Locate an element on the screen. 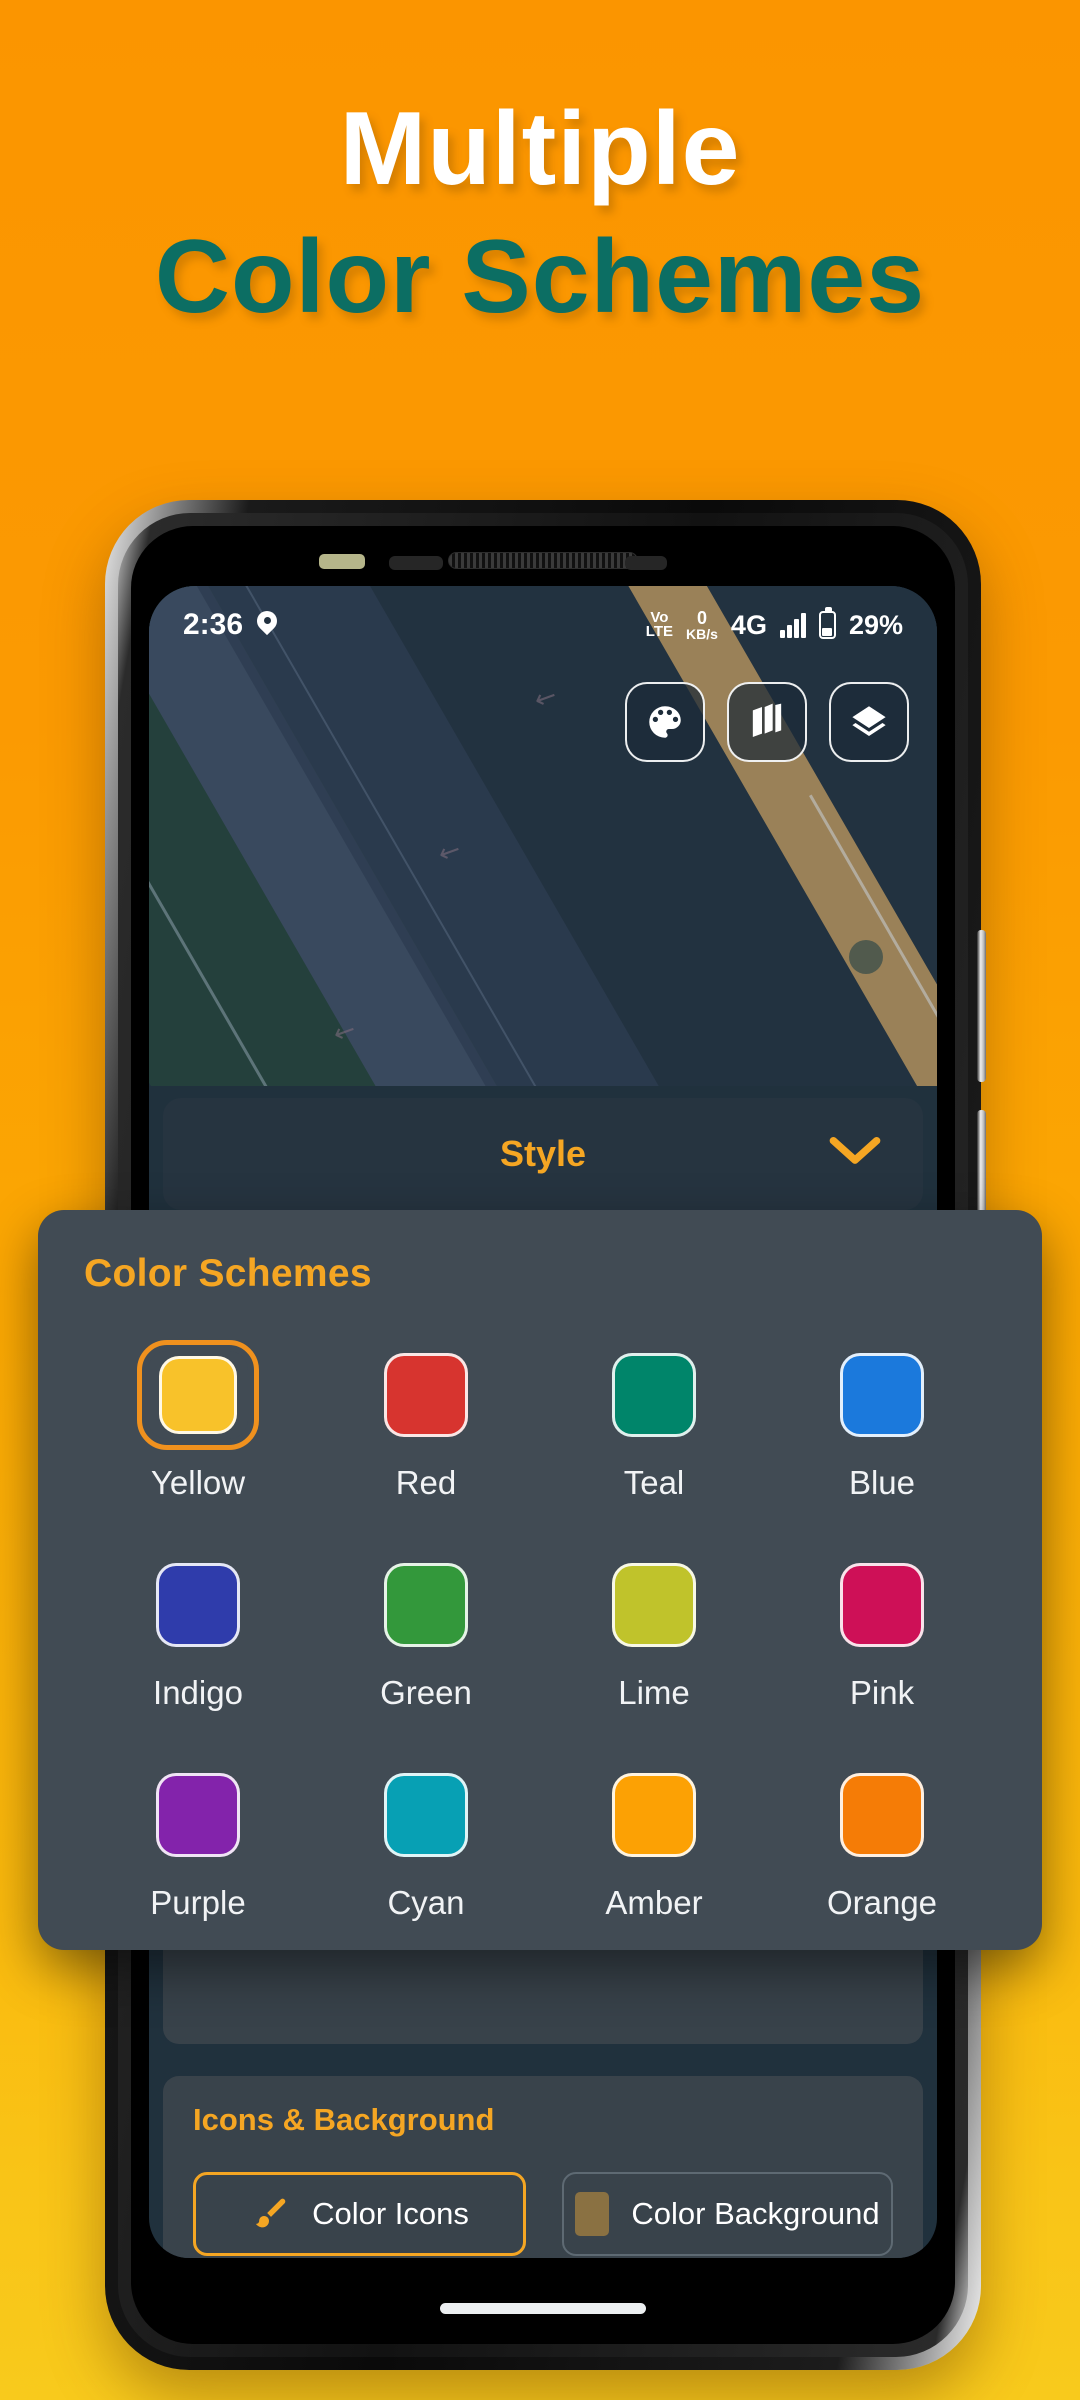  background-color-swatch is located at coordinates (592, 2214).